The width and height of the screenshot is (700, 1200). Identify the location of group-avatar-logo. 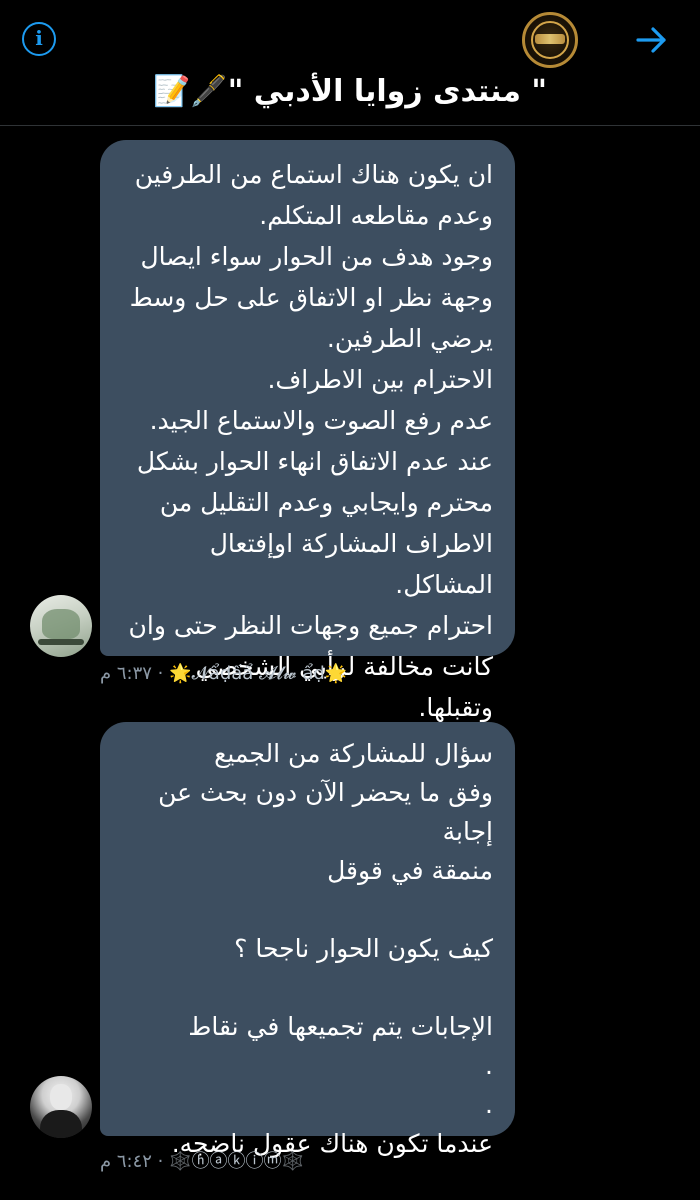
(550, 39).